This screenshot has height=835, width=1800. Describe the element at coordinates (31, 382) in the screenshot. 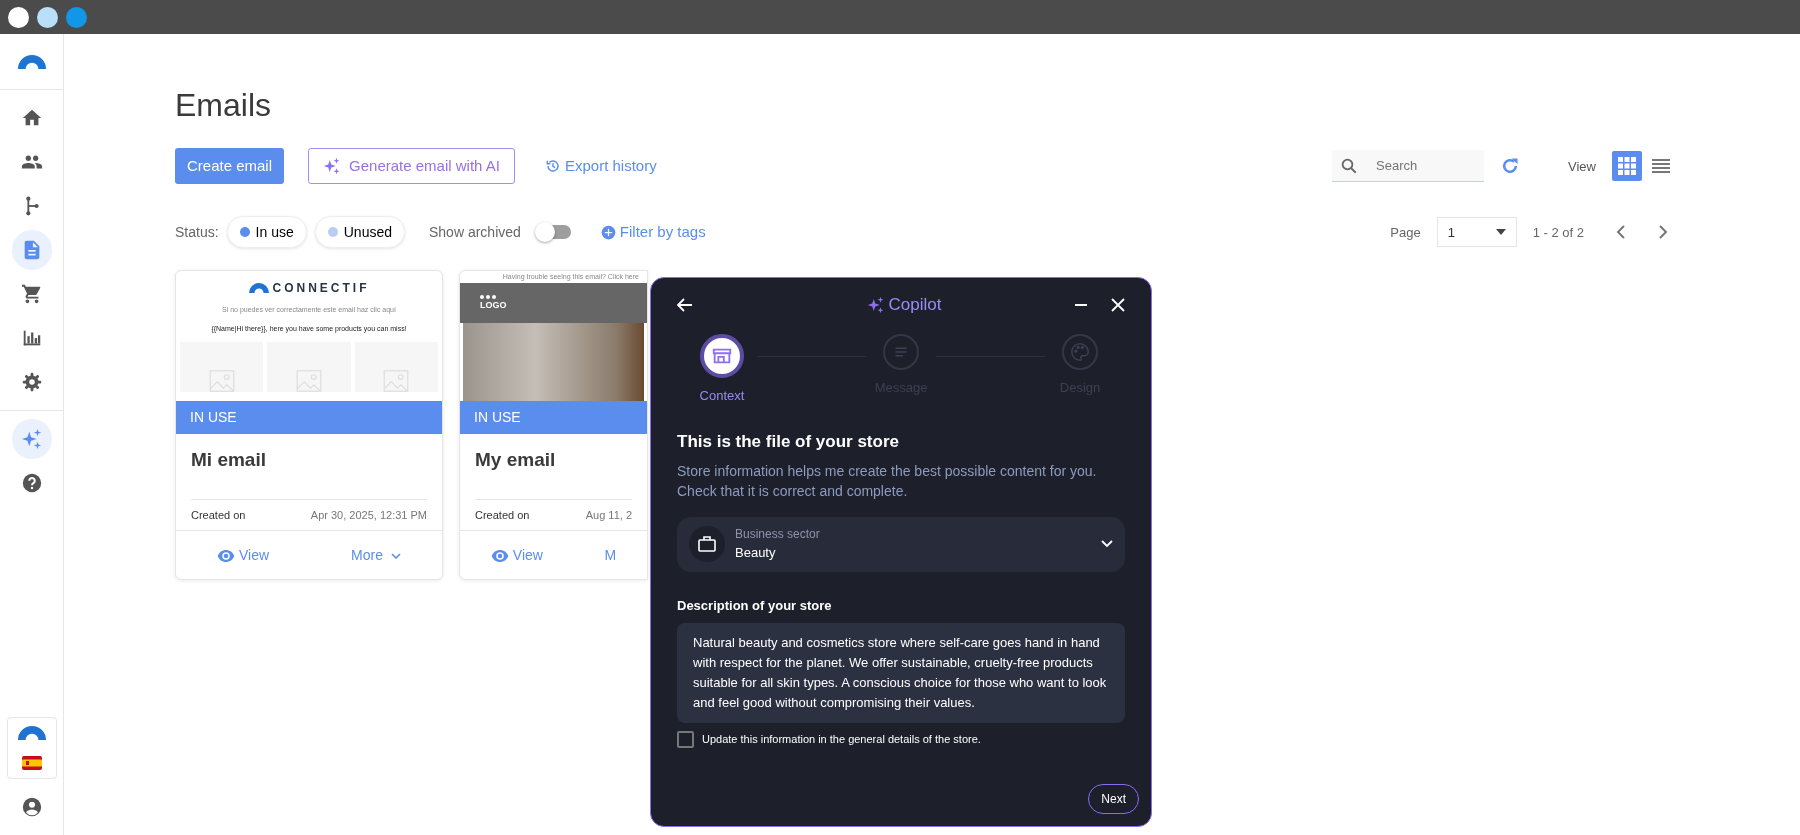

I see `settings-icon` at that location.